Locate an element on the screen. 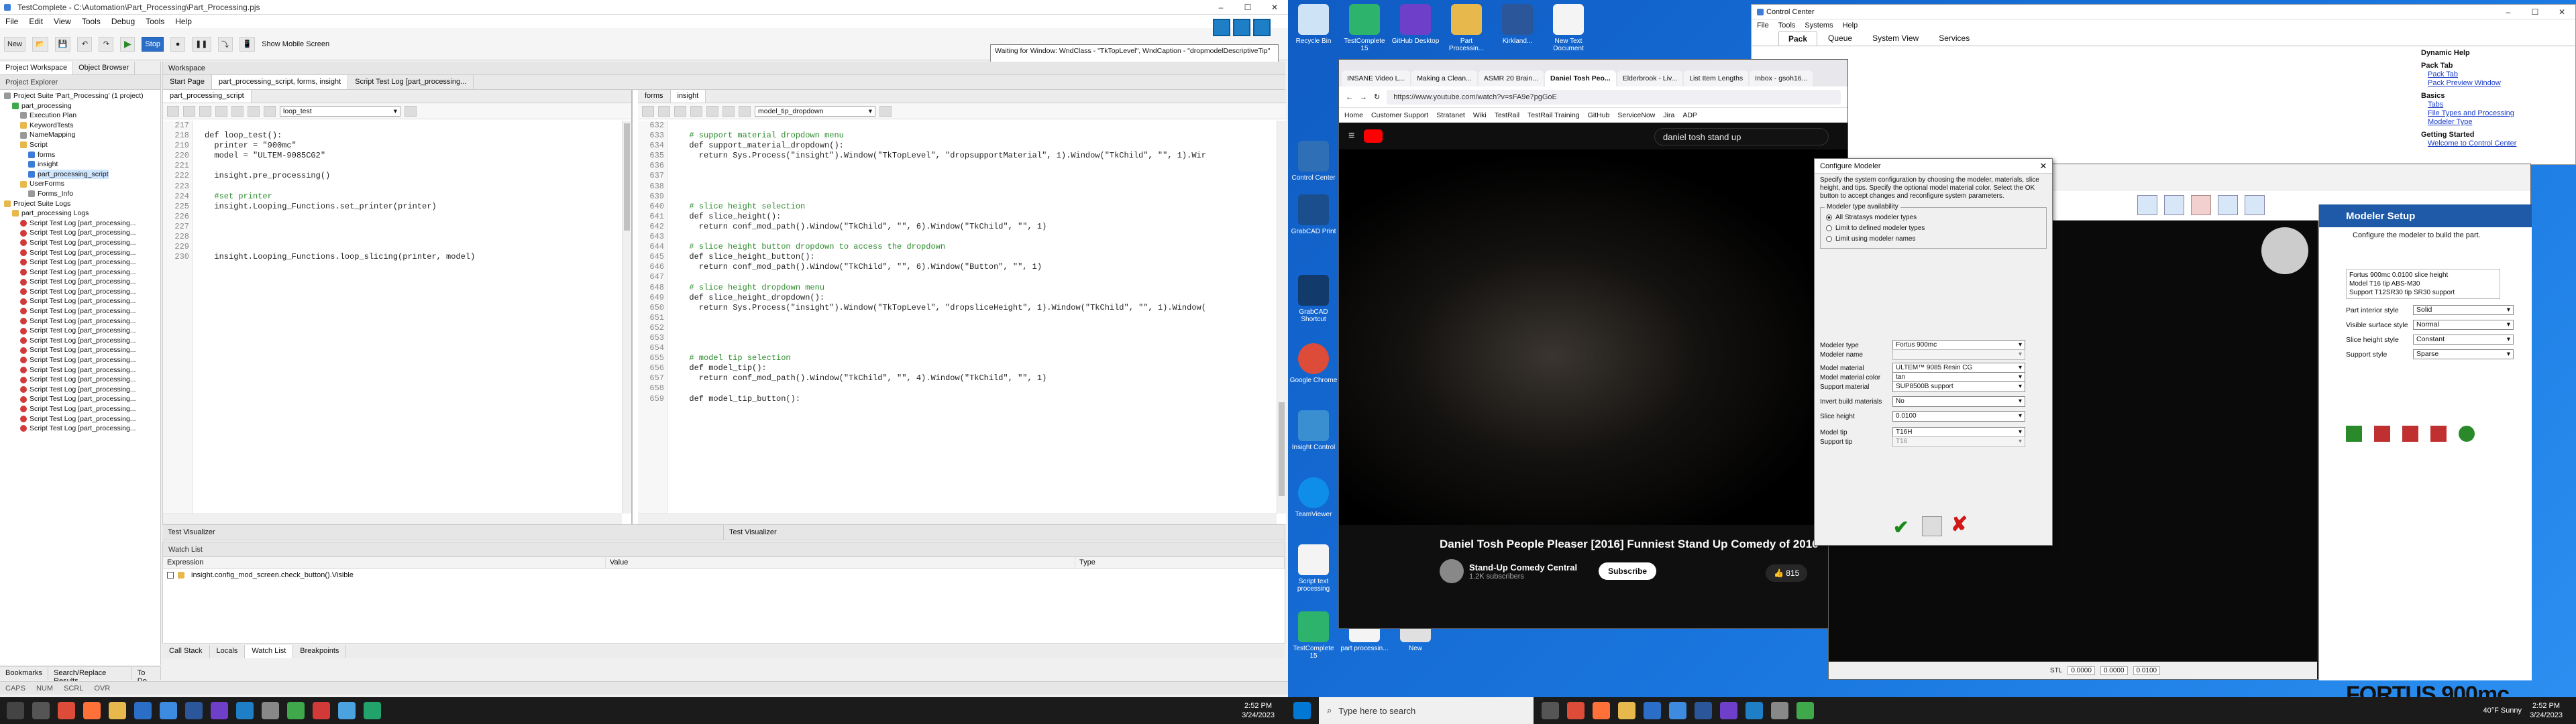 The height and width of the screenshot is (724, 2576). menu-edit: Edit is located at coordinates (36, 21).